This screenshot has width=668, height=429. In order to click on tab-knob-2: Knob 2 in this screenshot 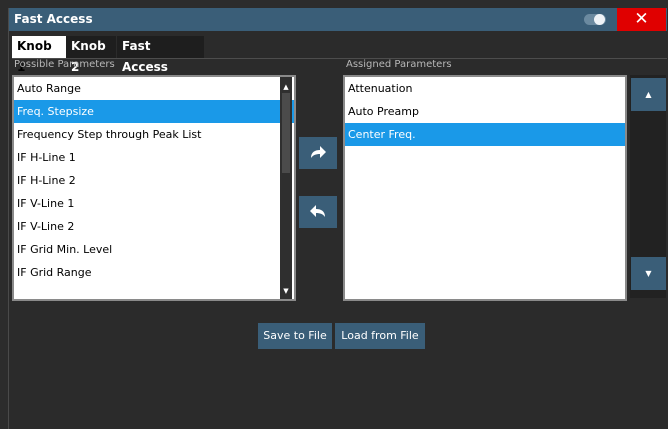, I will do `click(91, 55)`.